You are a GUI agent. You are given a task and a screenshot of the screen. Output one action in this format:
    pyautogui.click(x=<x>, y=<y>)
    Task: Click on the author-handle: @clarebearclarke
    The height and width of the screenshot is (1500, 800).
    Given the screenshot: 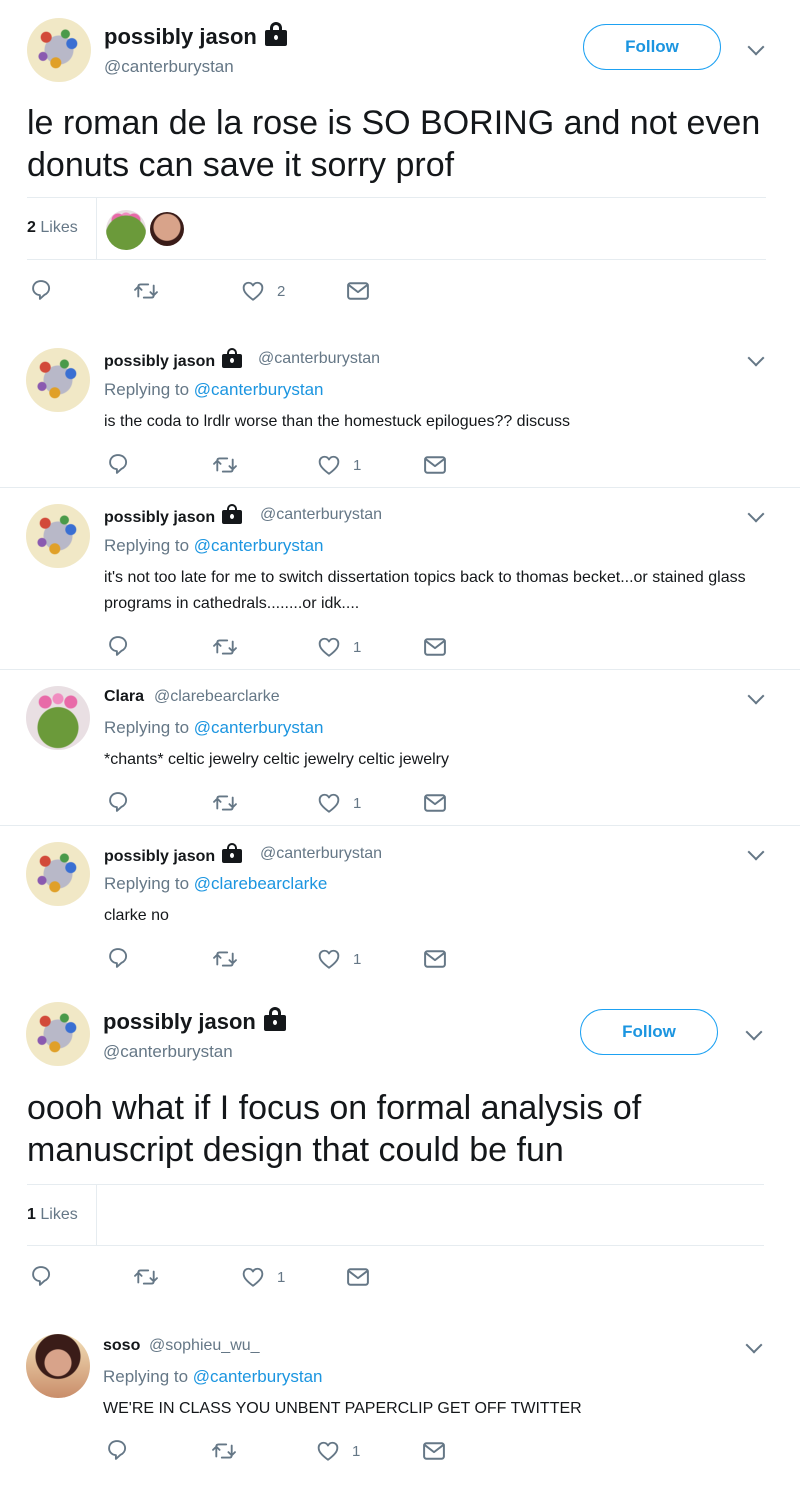 What is the action you would take?
    pyautogui.click(x=217, y=697)
    